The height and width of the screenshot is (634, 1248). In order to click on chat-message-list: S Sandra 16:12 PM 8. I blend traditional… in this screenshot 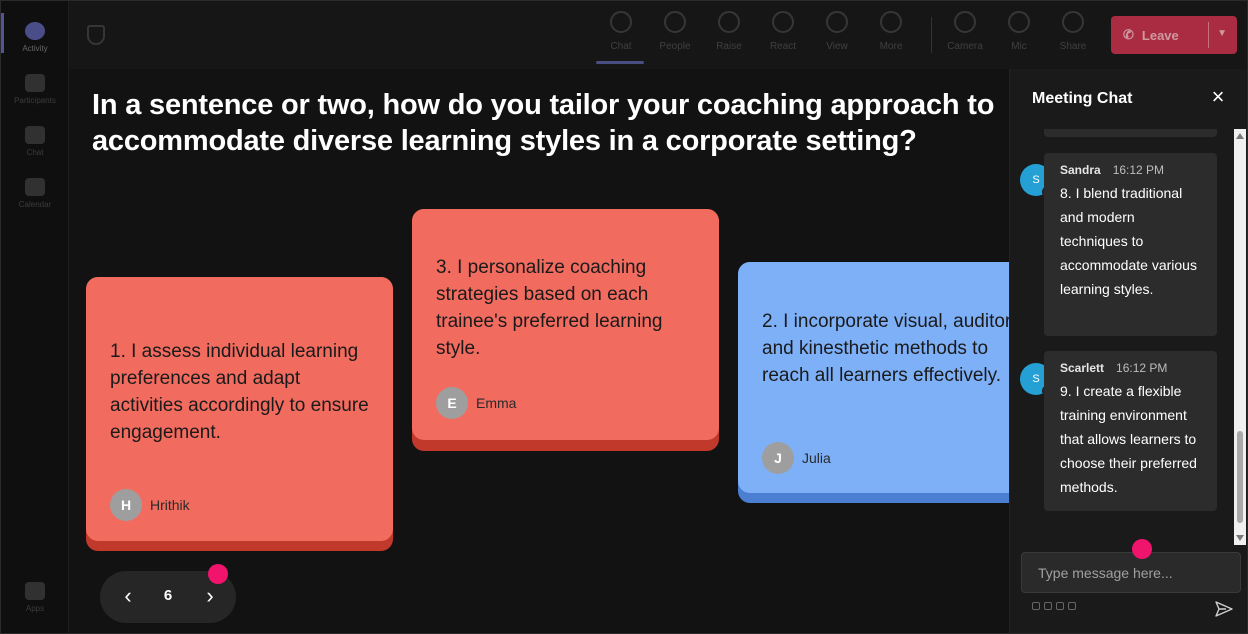, I will do `click(1122, 337)`.